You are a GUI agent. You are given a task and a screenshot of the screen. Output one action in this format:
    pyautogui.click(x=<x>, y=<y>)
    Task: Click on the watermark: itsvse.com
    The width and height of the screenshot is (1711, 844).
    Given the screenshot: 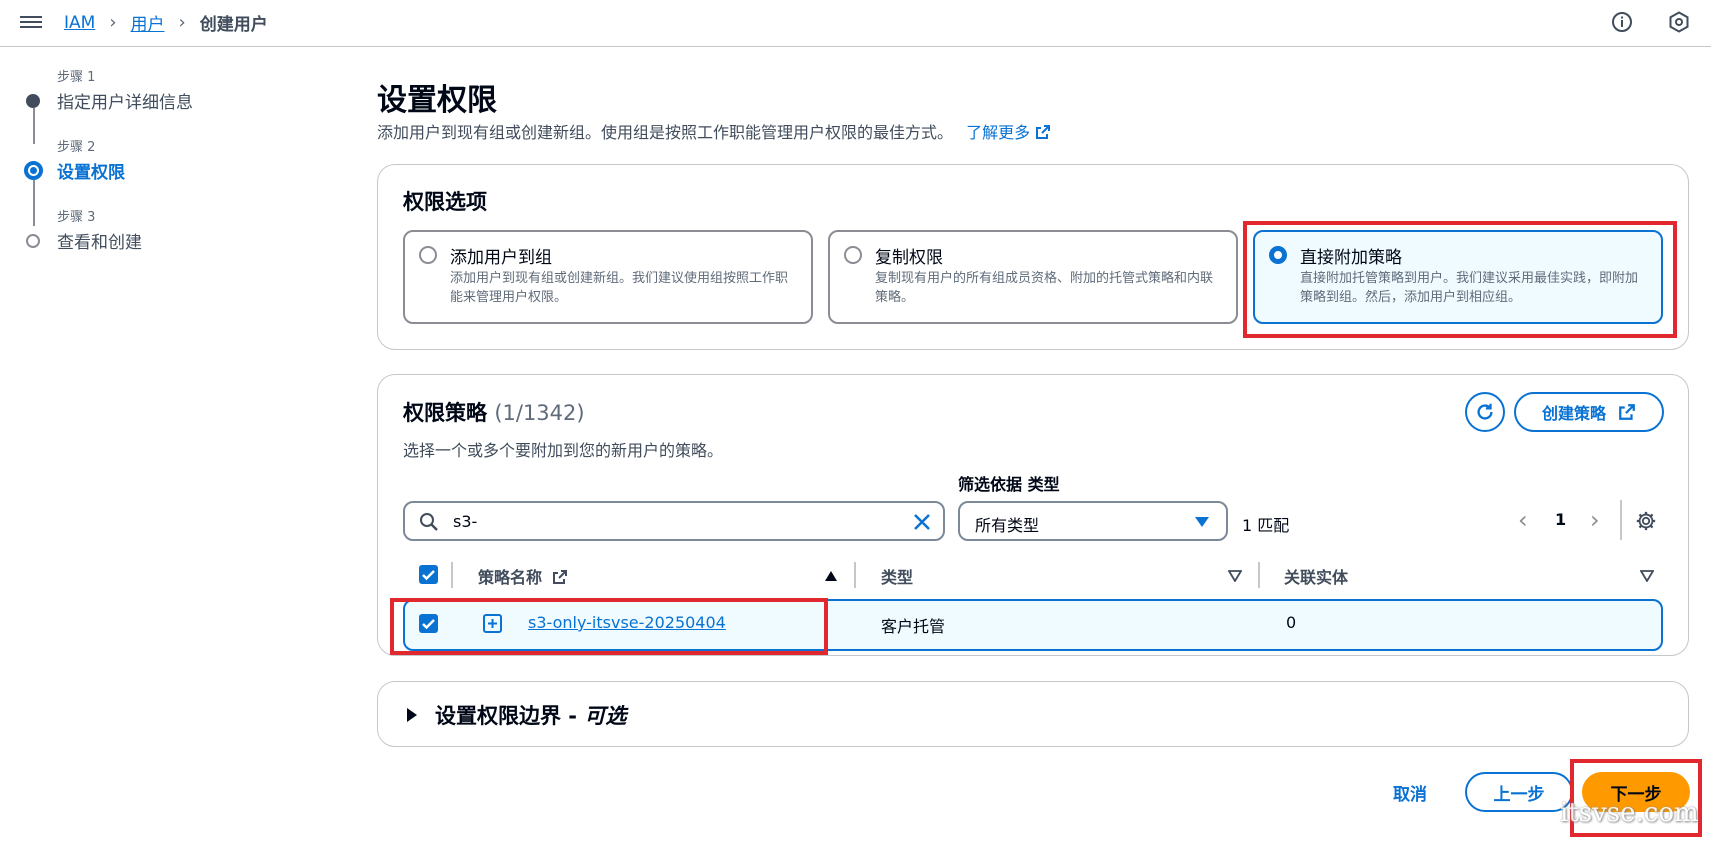 What is the action you would take?
    pyautogui.click(x=1629, y=813)
    